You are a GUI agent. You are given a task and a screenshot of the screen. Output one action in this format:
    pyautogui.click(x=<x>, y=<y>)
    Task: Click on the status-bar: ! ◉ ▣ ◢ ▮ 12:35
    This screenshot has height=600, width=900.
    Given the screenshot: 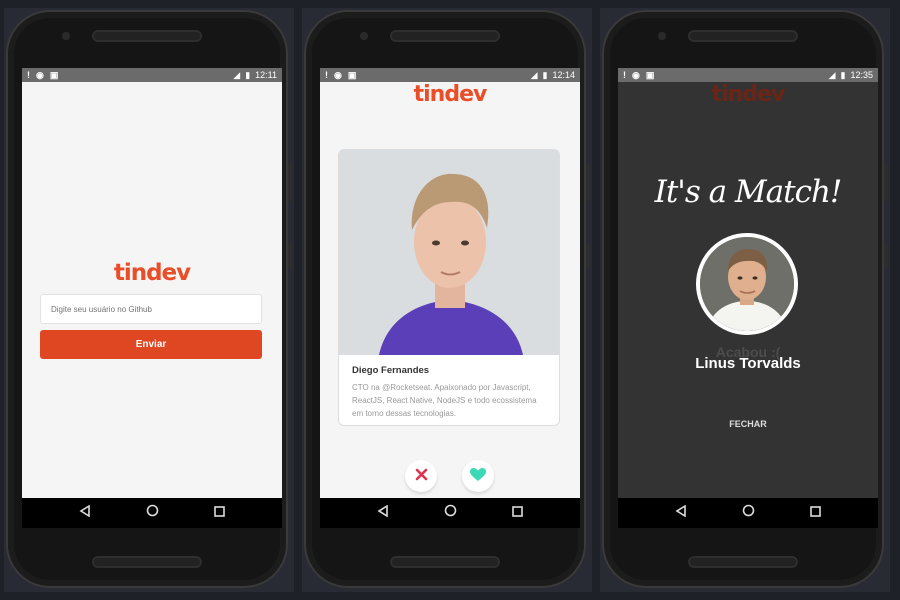 What is the action you would take?
    pyautogui.click(x=748, y=75)
    